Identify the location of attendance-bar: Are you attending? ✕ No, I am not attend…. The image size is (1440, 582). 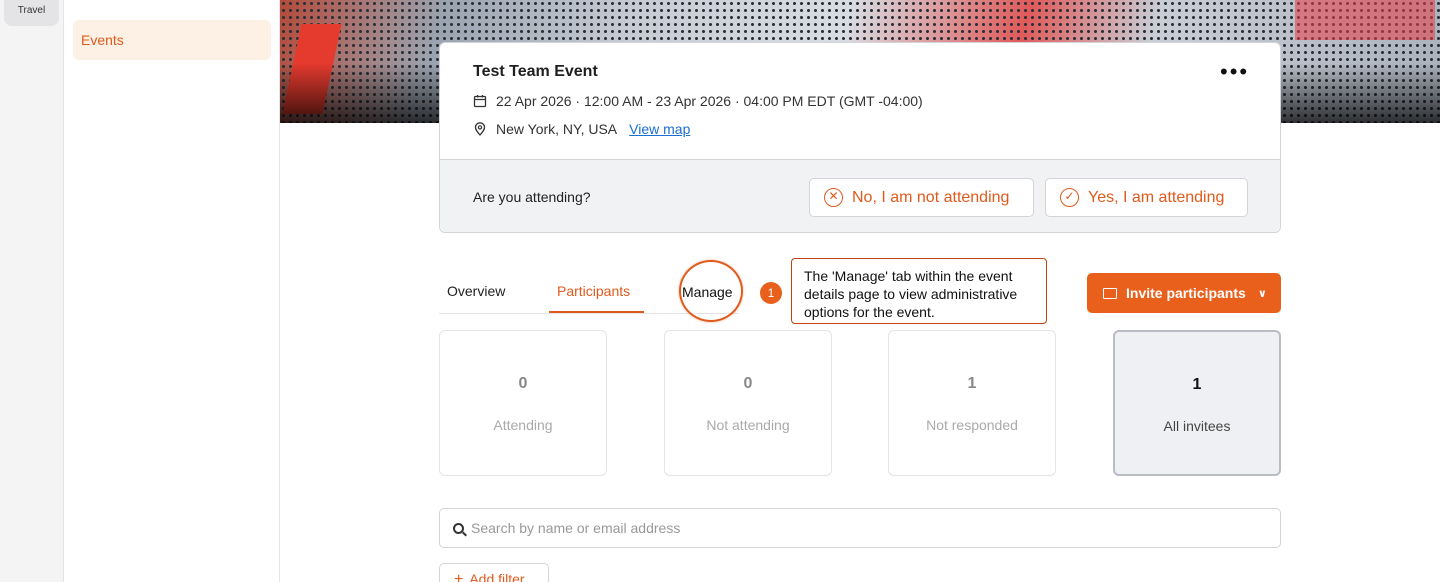
(860, 195).